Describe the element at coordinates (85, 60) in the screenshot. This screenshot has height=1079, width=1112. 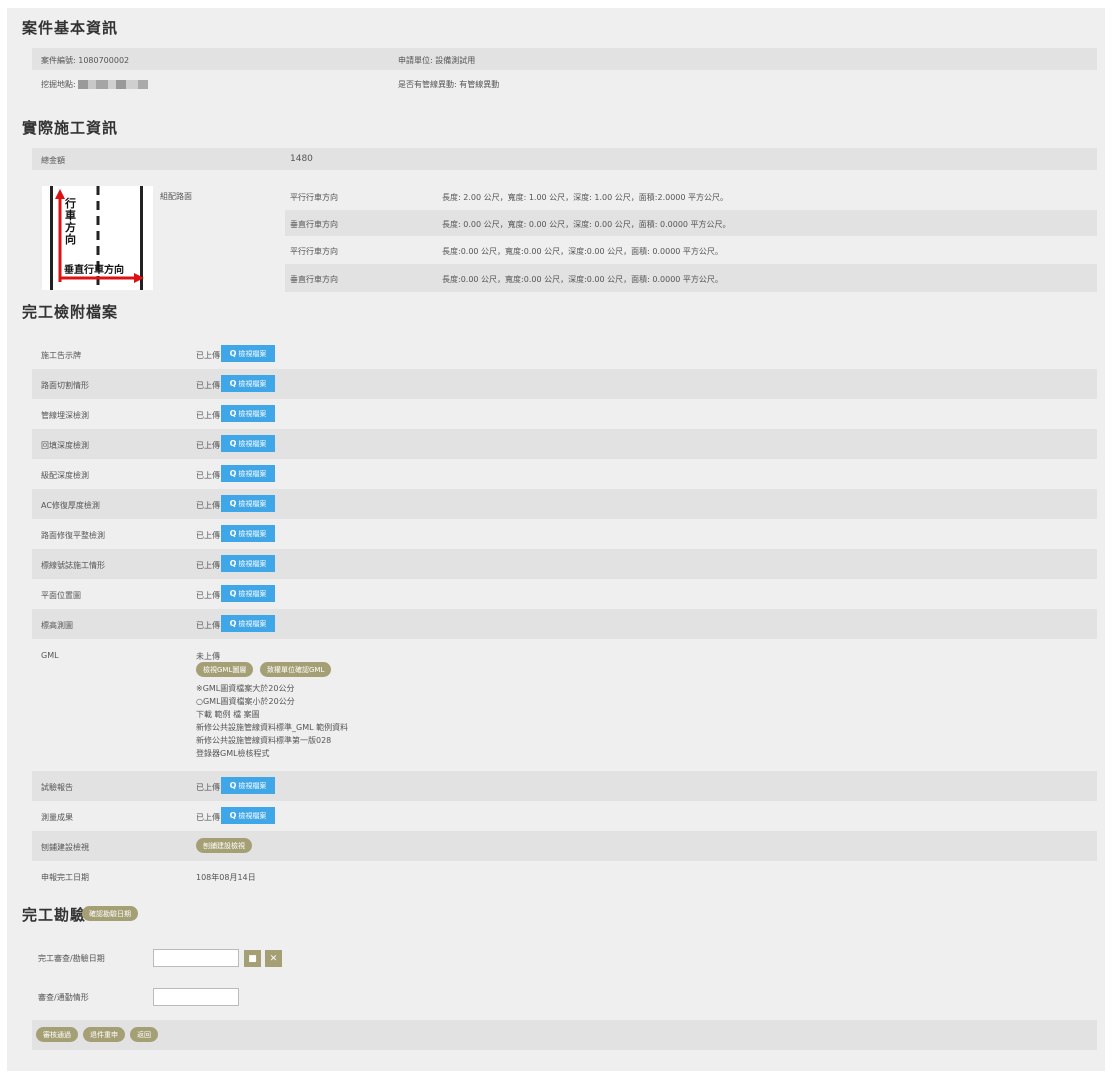
I see `case-number: 案件編號: 1080700002` at that location.